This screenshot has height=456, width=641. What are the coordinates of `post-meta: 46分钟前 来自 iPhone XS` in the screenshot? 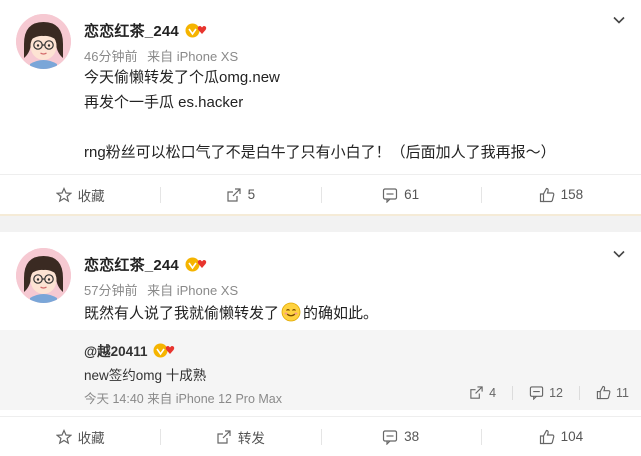 It's located at (161, 55).